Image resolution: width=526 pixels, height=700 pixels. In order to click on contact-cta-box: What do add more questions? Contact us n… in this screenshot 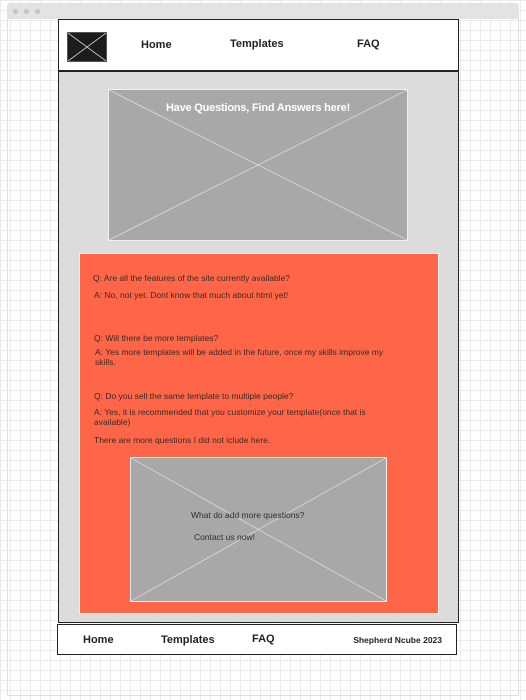, I will do `click(258, 529)`.